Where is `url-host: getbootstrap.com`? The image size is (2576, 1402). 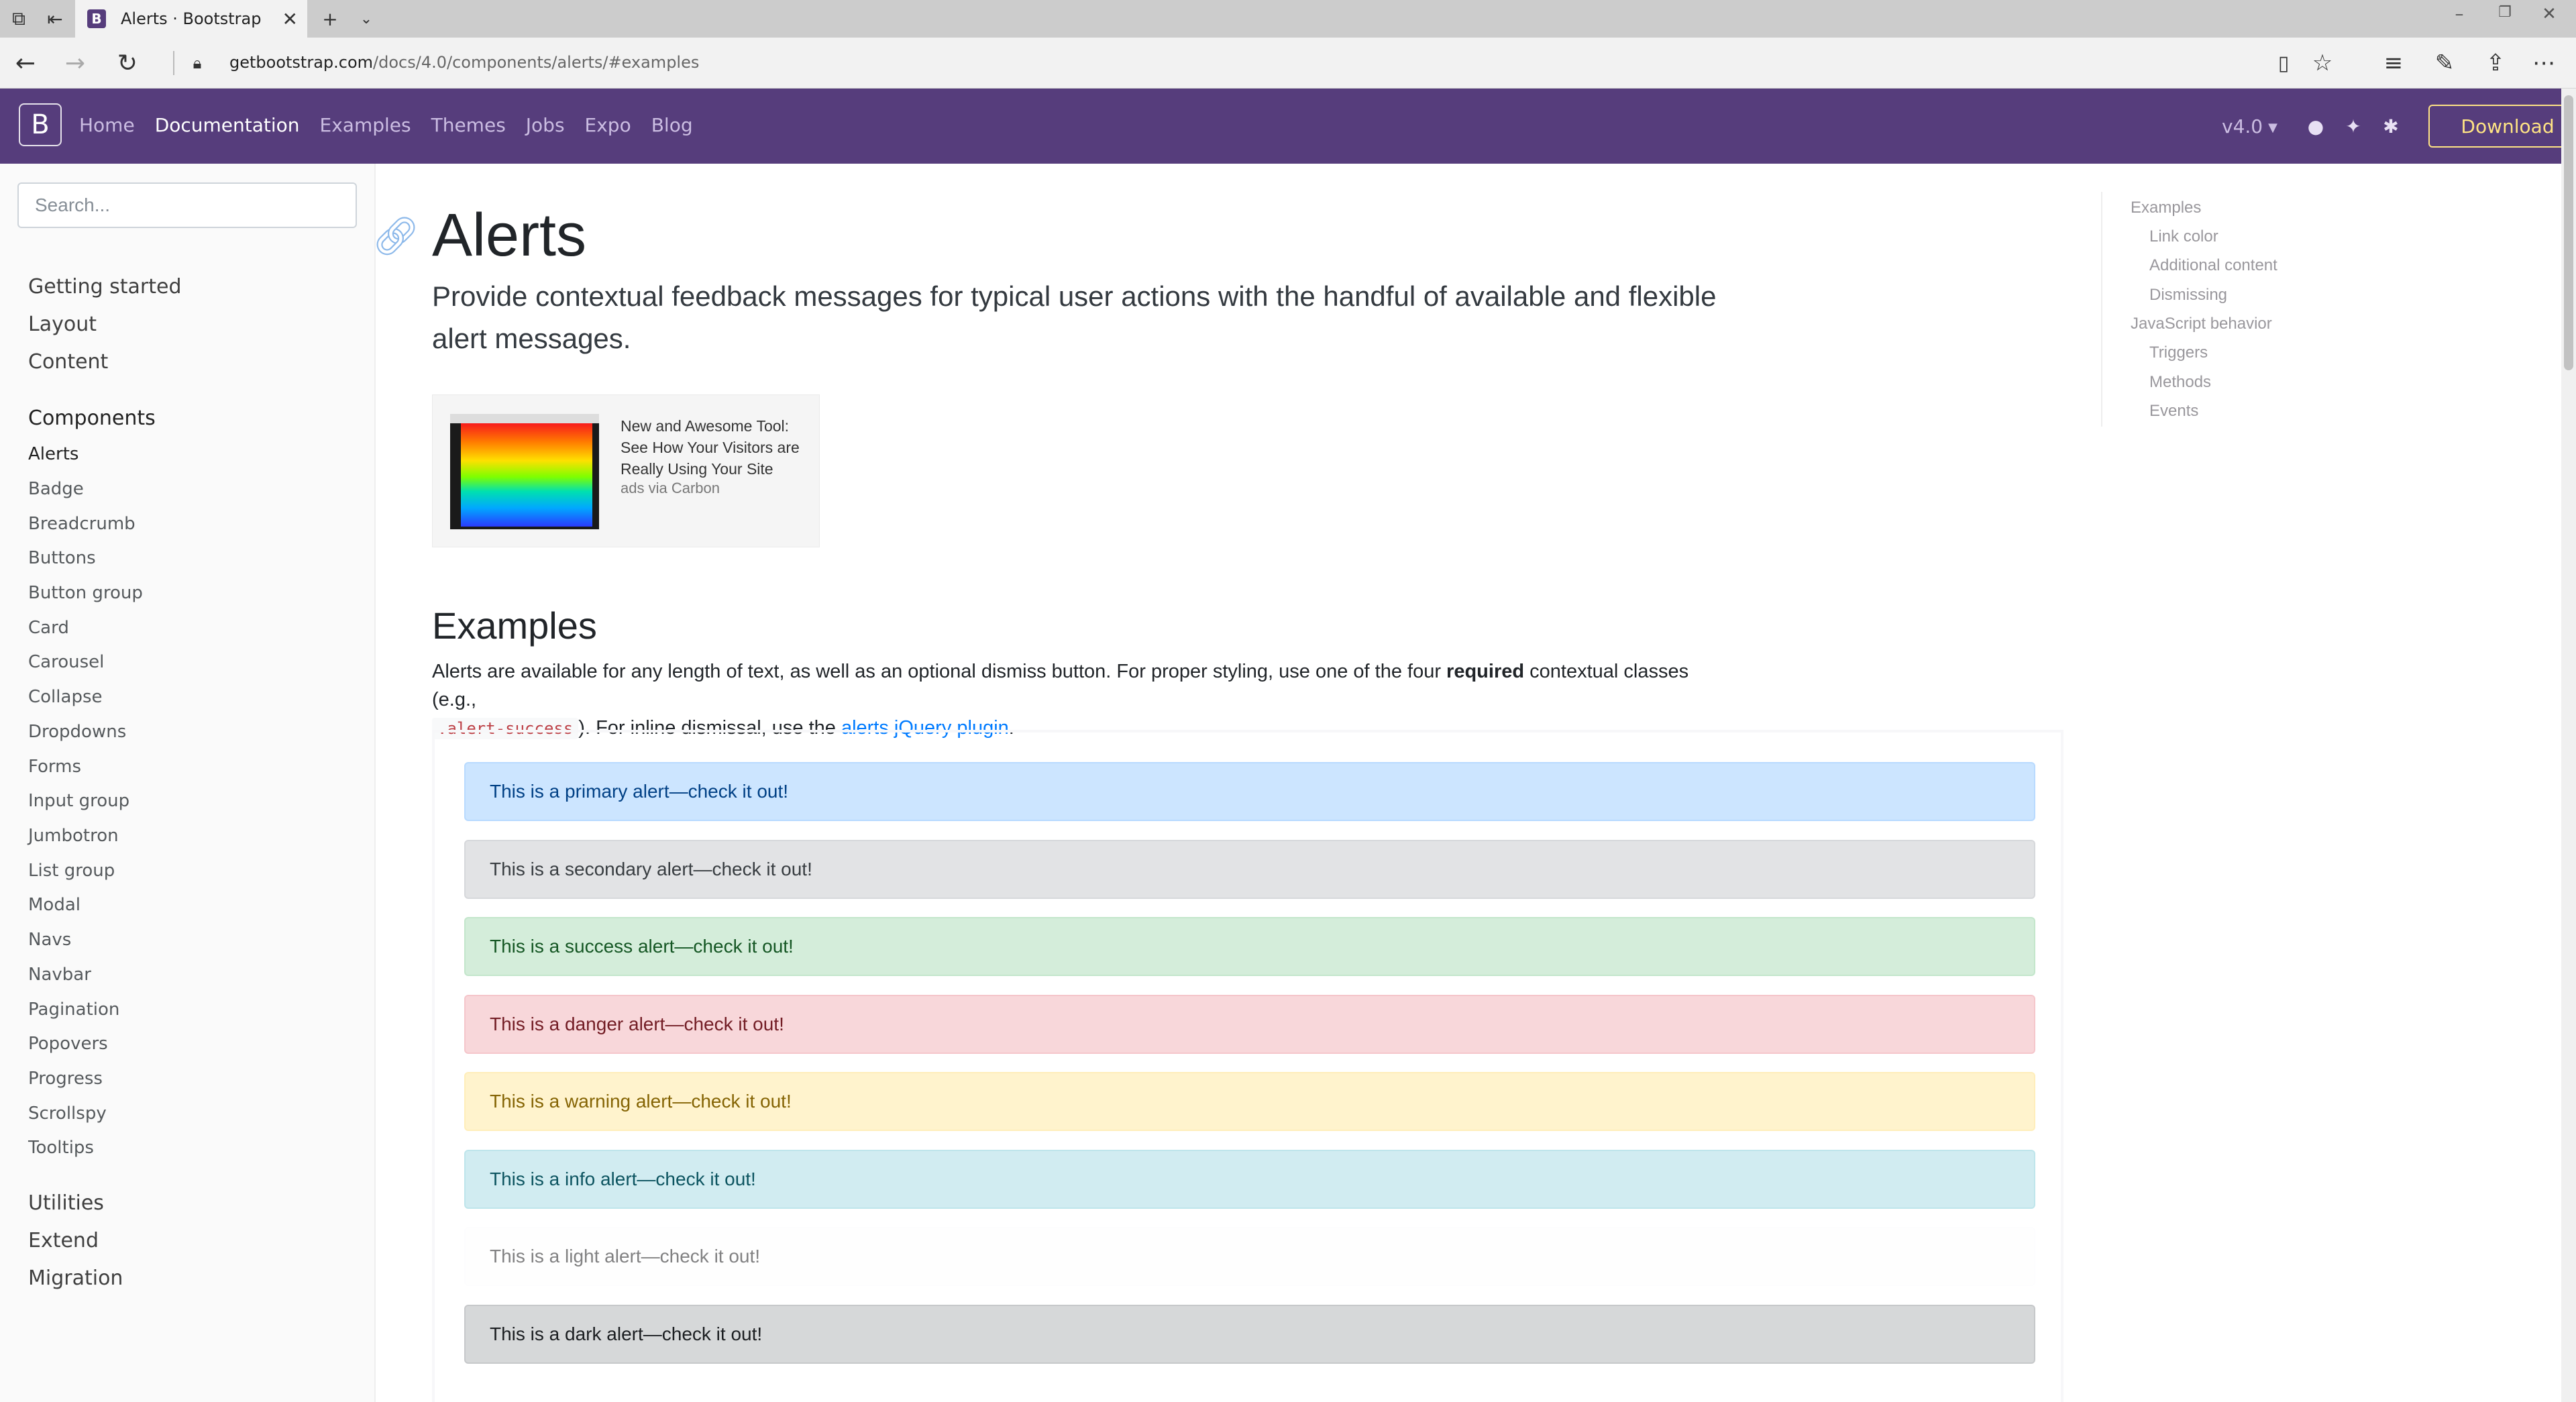 url-host: getbootstrap.com is located at coordinates (301, 63).